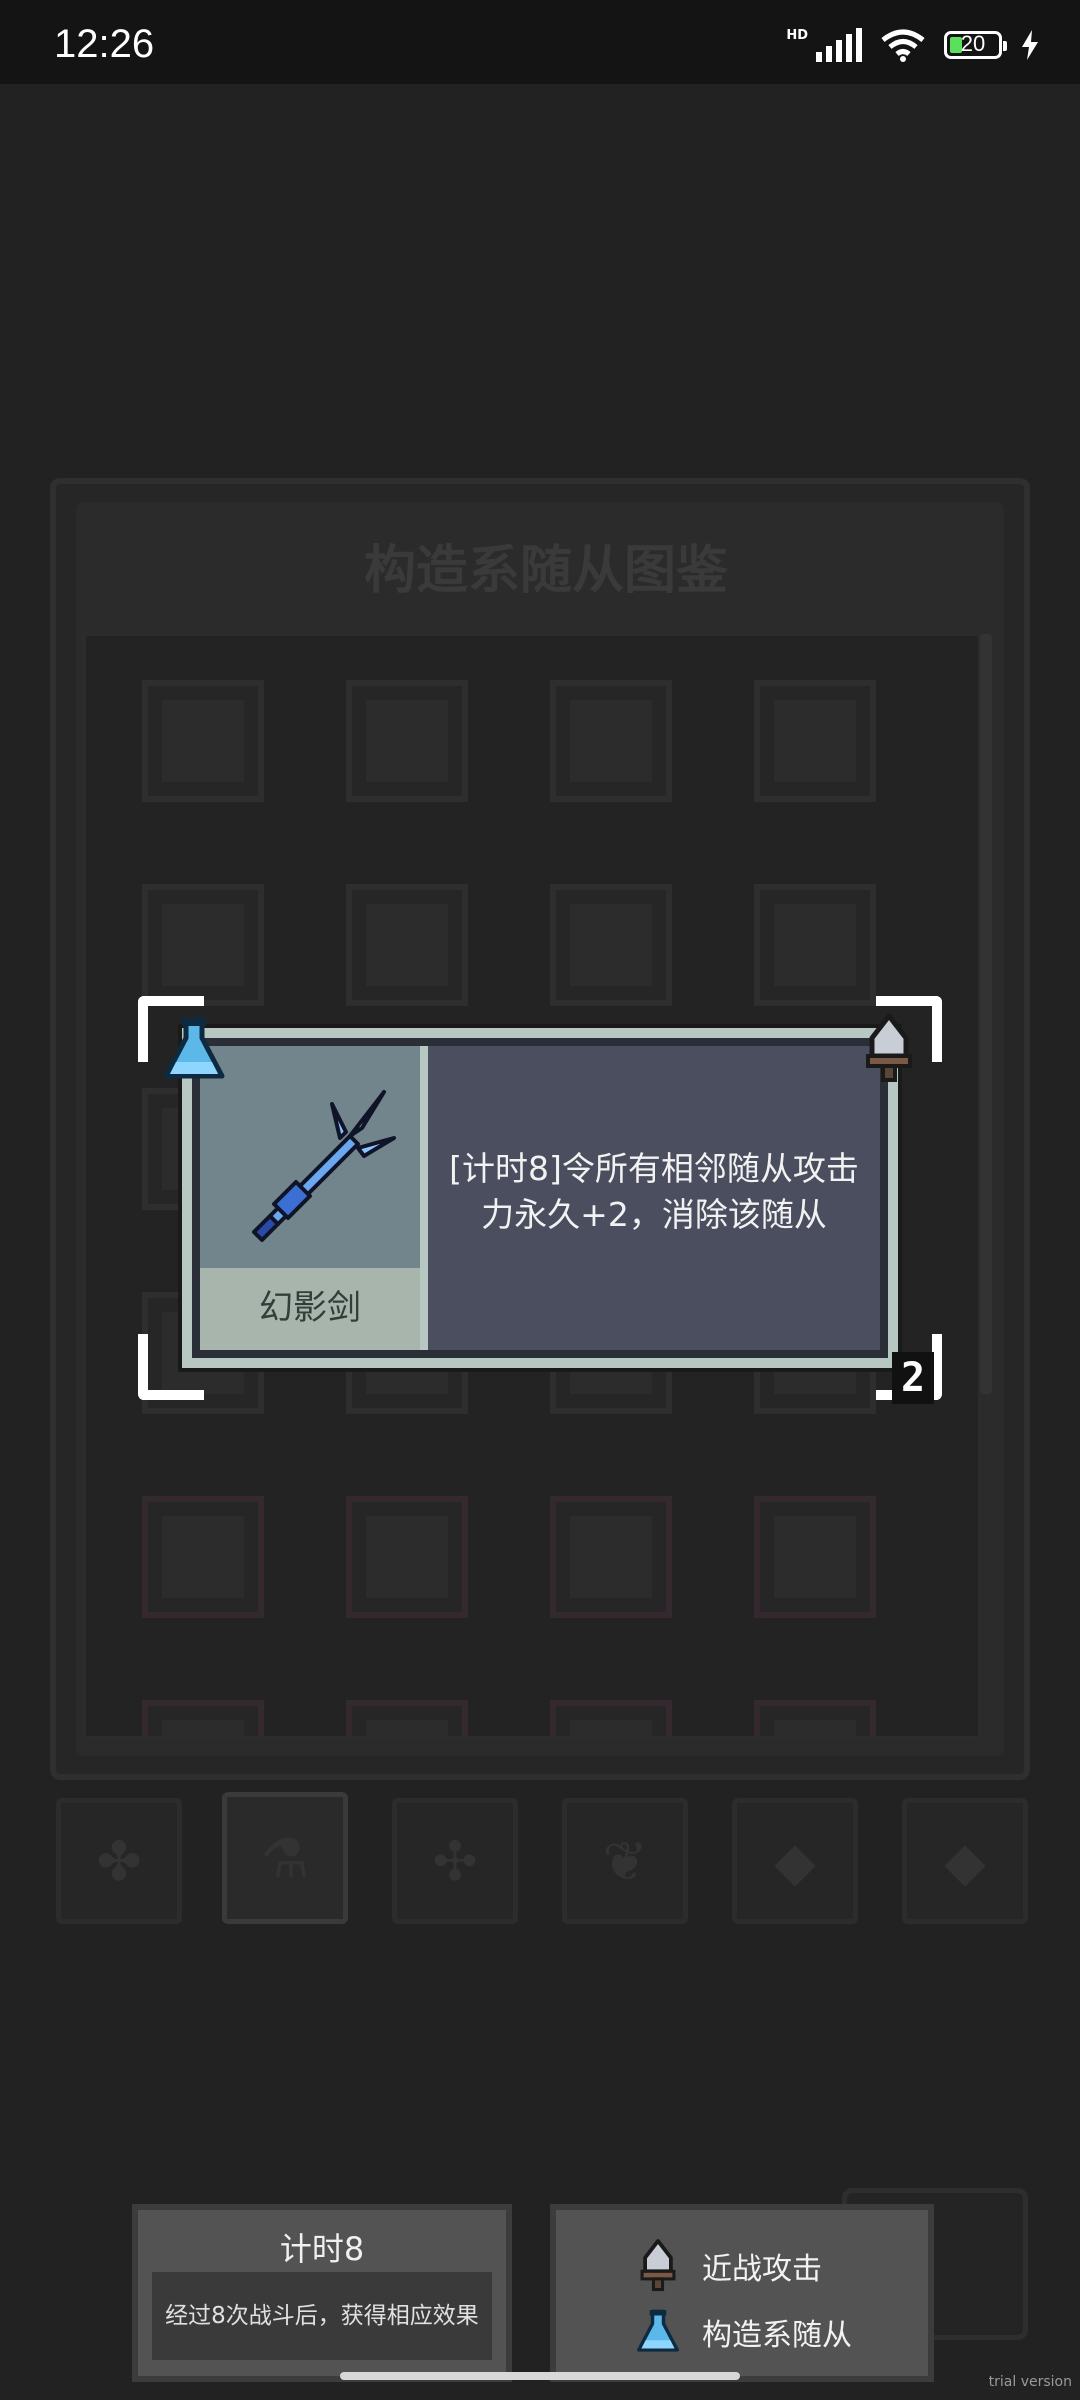 This screenshot has height=2400, width=1080. I want to click on fox-icon: ❦, so click(625, 1861).